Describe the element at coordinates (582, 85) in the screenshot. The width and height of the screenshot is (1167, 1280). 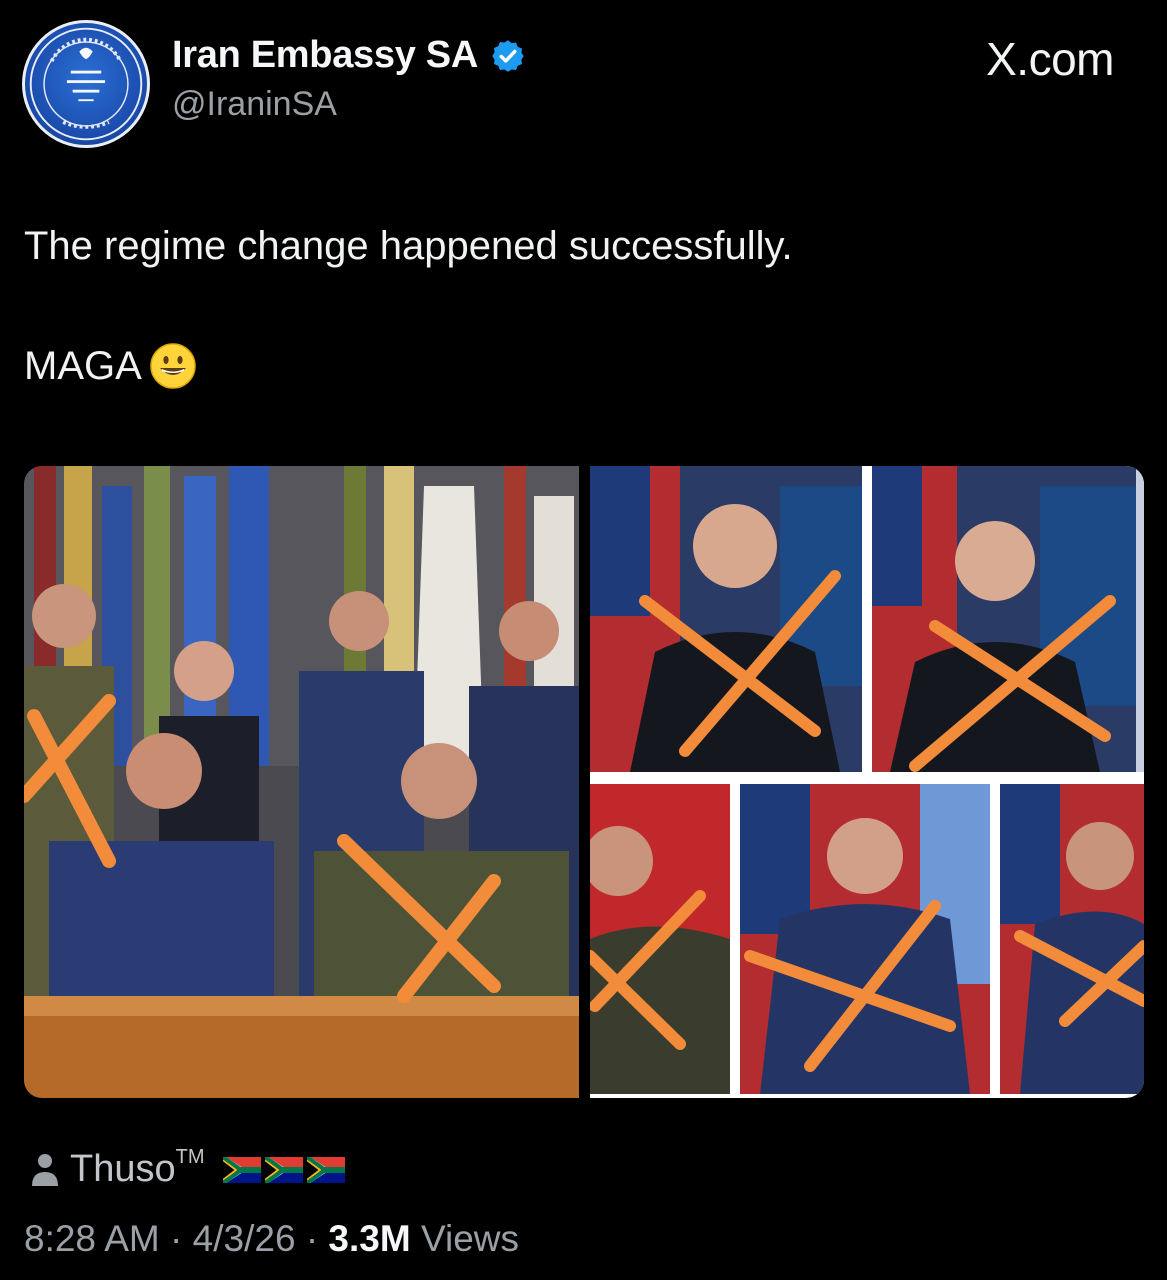
I see `tweet-header: Iran Embassy SA @IraninSA X.com` at that location.